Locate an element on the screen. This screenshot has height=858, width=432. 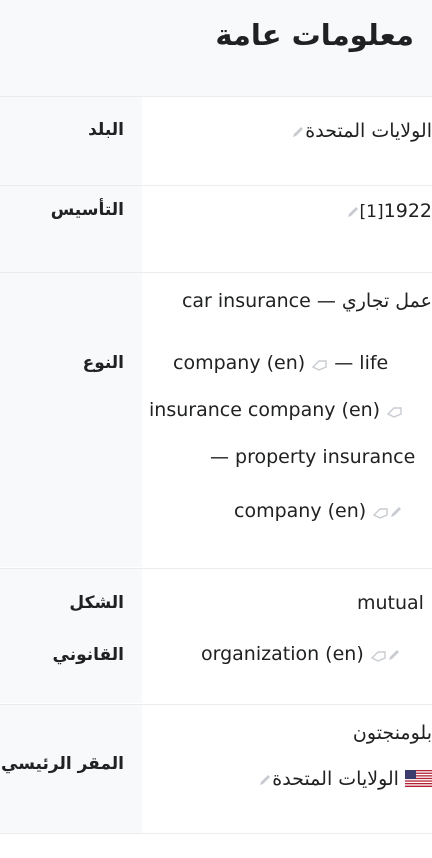
label-founded: التأسيس is located at coordinates (71, 229).